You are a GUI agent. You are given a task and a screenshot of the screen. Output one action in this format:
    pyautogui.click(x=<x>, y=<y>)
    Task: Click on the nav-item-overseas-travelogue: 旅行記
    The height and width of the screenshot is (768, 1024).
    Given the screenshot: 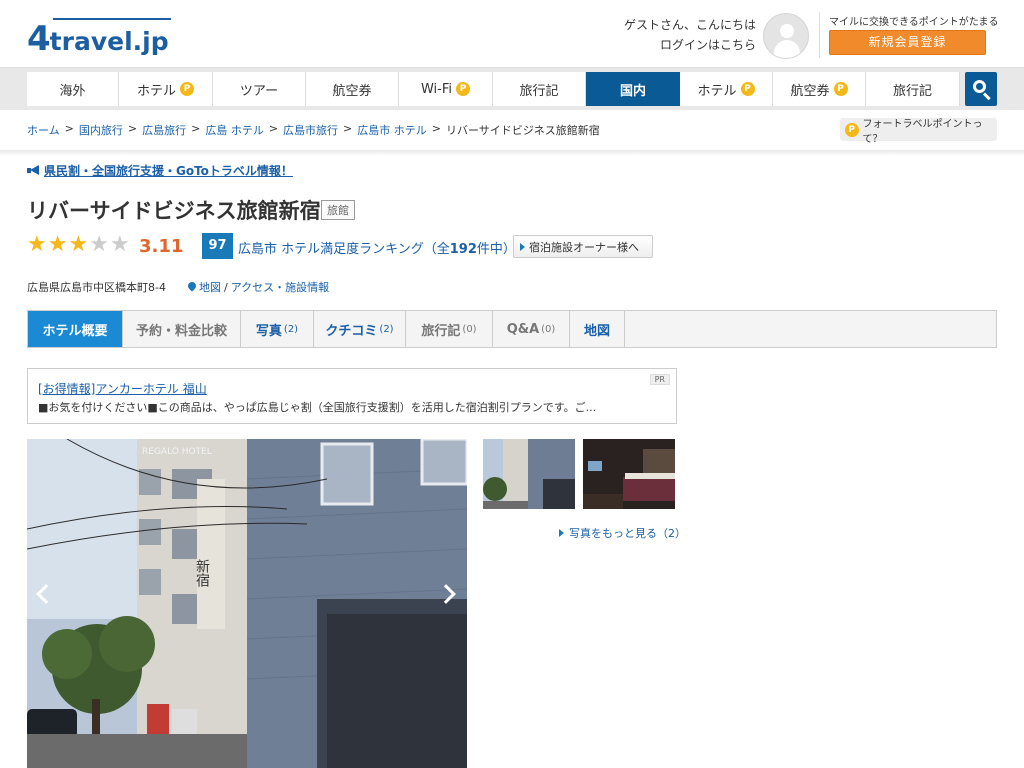 What is the action you would take?
    pyautogui.click(x=539, y=89)
    